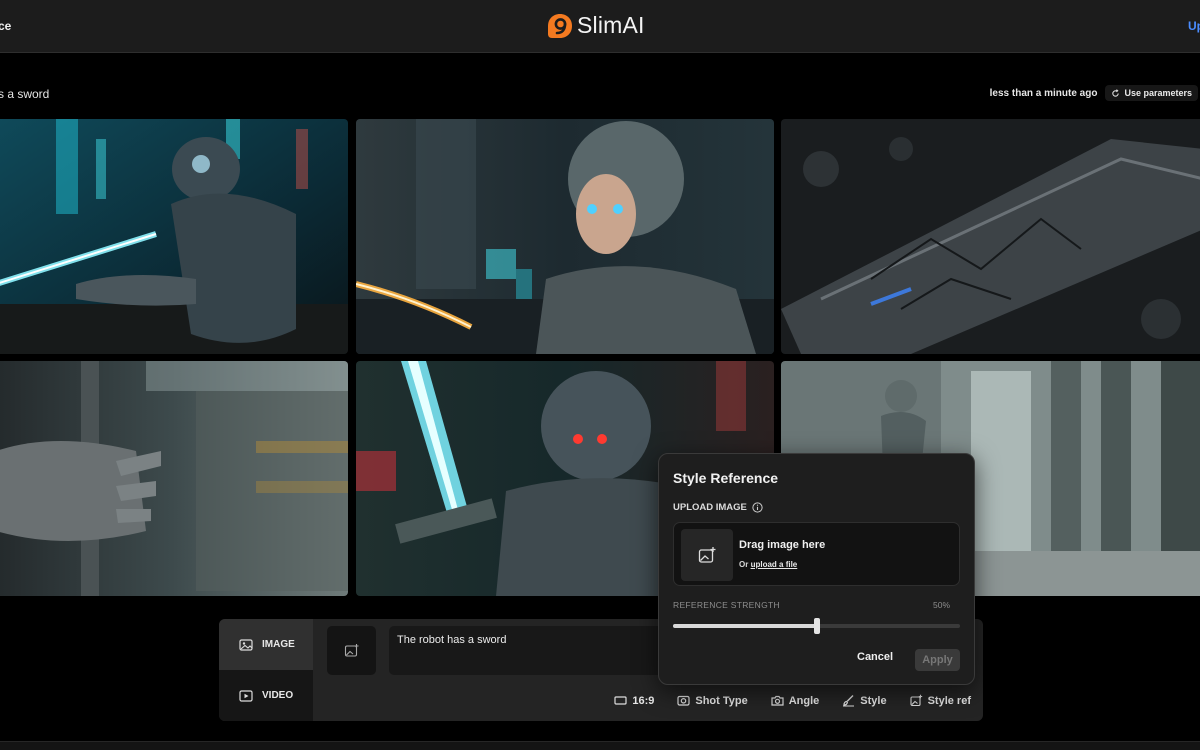 The height and width of the screenshot is (750, 1200). I want to click on mode-video-label: VIDEO, so click(278, 695).